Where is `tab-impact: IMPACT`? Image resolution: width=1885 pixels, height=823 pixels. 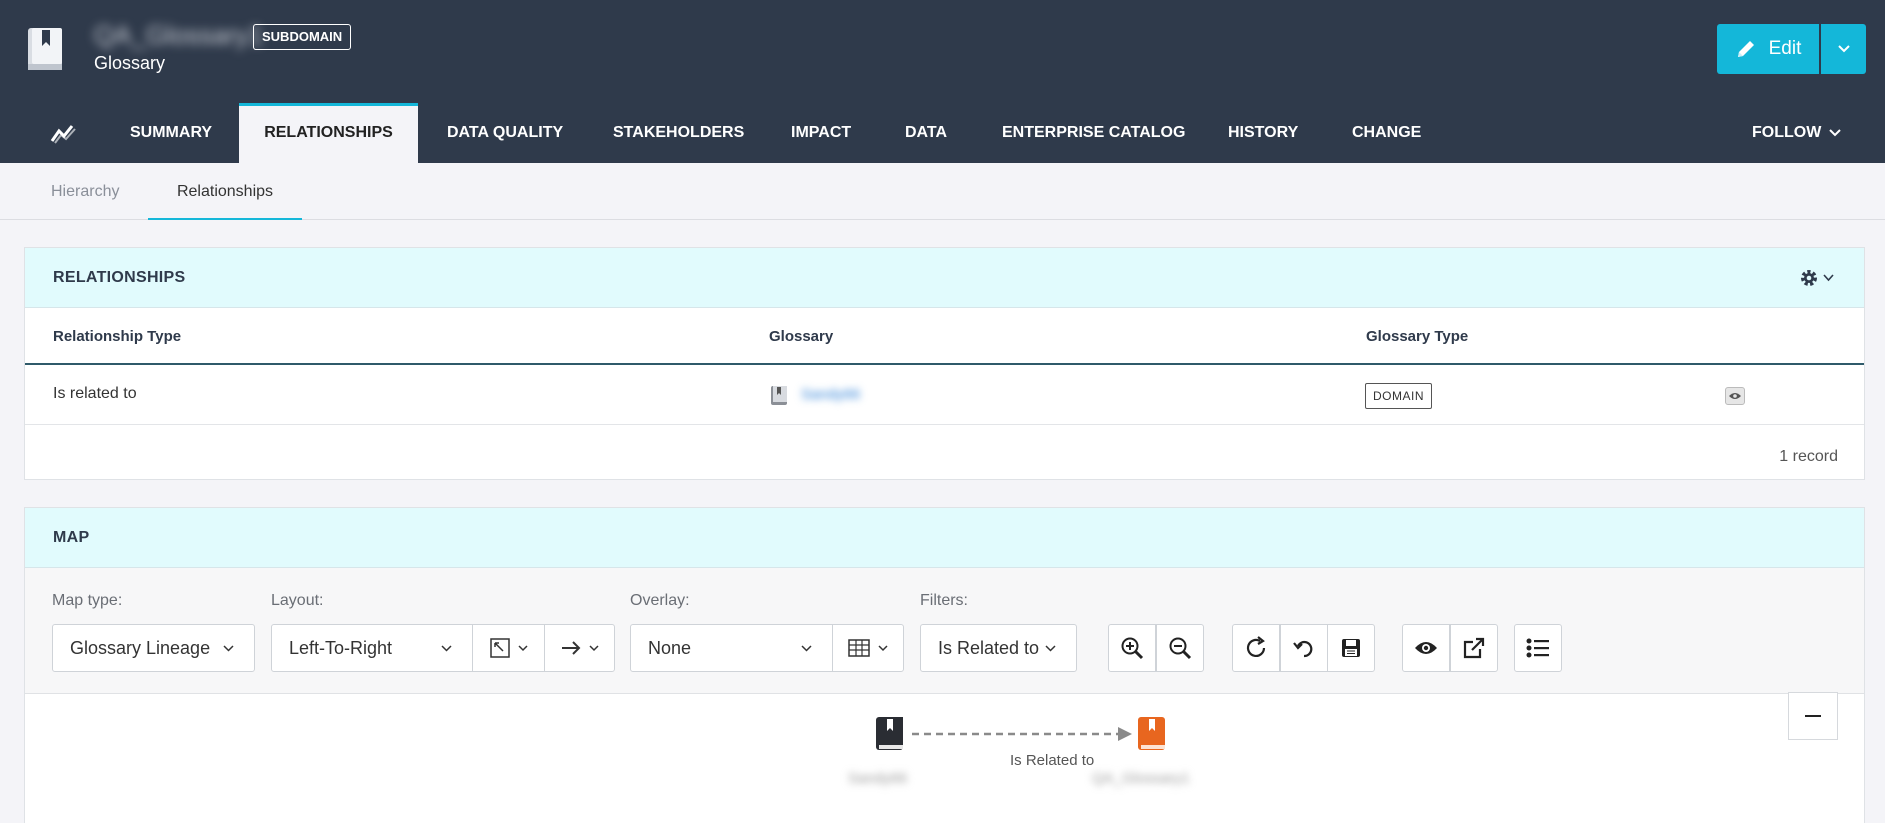 tab-impact: IMPACT is located at coordinates (821, 133).